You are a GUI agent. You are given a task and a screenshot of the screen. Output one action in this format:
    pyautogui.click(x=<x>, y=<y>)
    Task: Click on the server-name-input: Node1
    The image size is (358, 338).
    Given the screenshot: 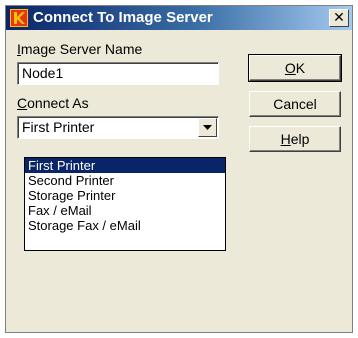 What is the action you would take?
    pyautogui.click(x=118, y=73)
    